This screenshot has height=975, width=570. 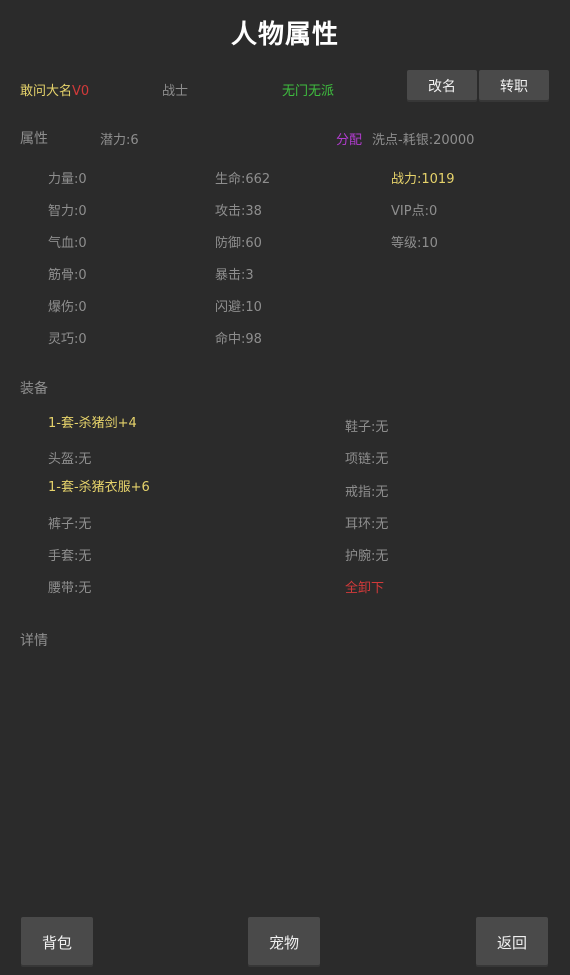 I want to click on transfer-class-button: 转职, so click(x=514, y=86).